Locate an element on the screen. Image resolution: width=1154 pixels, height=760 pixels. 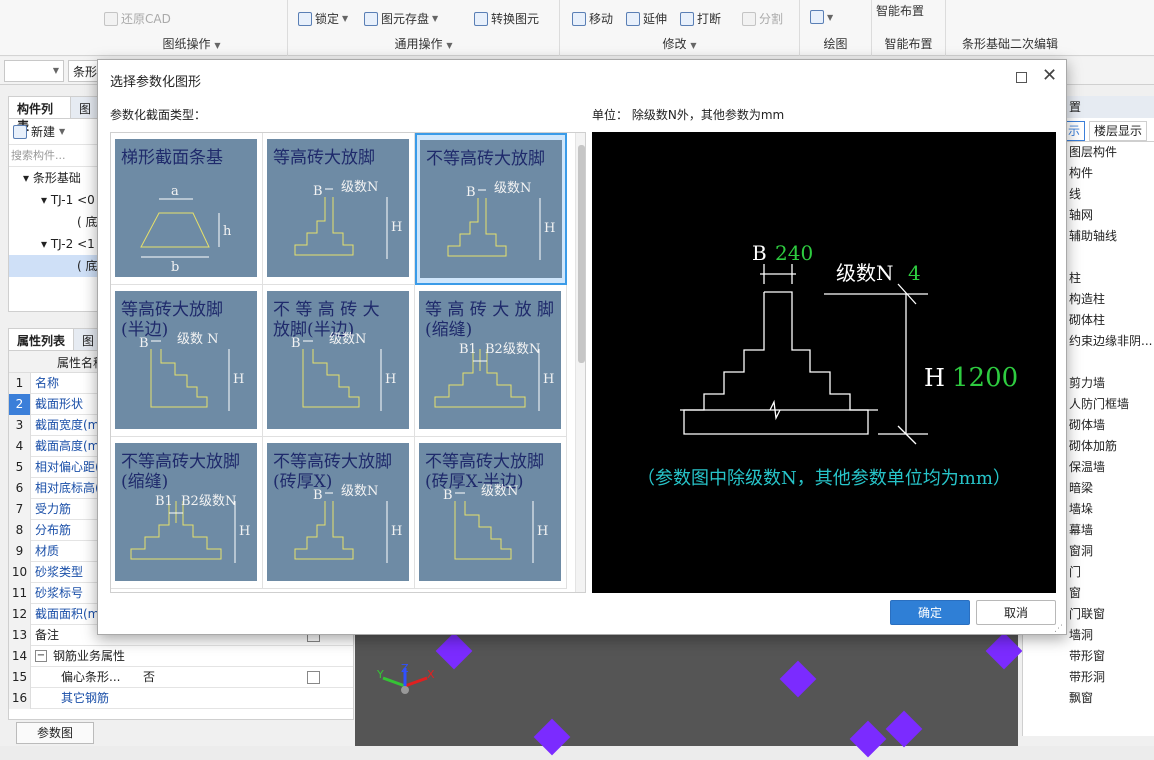
shape-title: 等高砖大放脚 is located at coordinates (172, 310).